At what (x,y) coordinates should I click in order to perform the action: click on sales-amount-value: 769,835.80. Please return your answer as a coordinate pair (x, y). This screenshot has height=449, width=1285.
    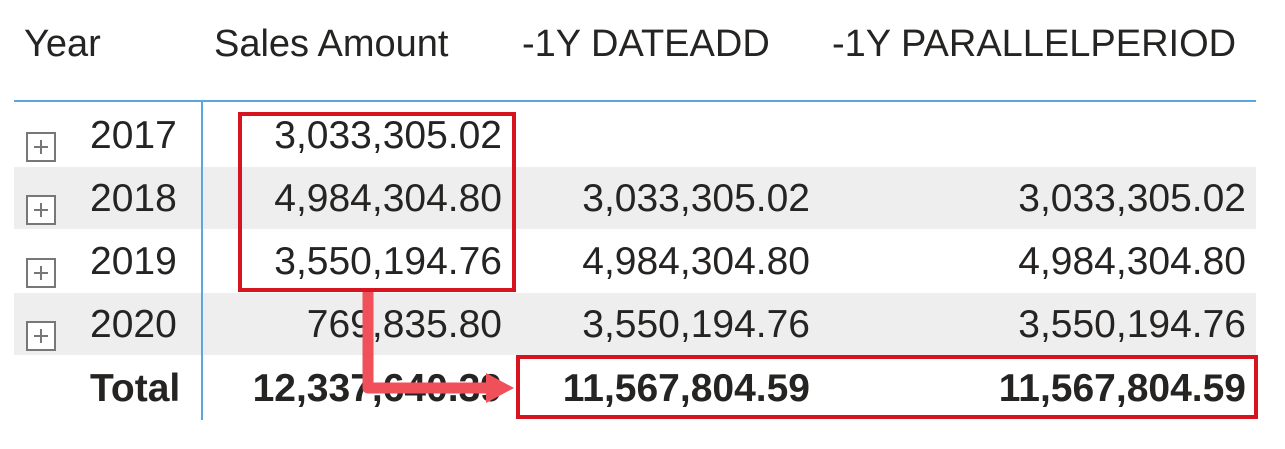
    Looking at the image, I should click on (404, 324).